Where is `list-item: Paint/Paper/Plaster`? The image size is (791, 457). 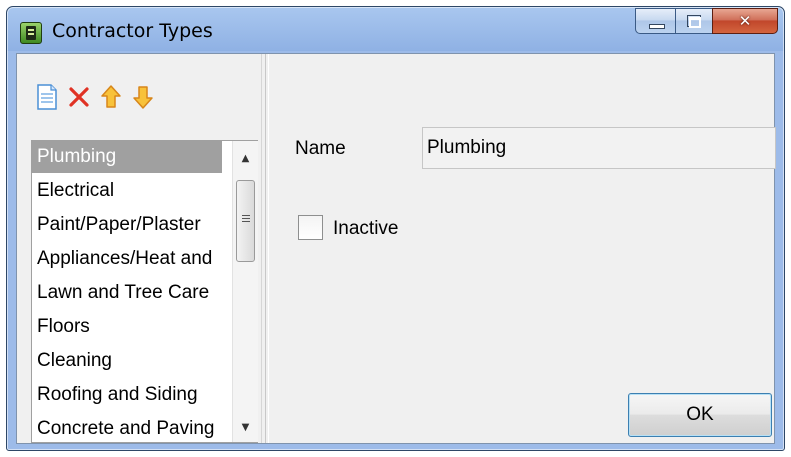
list-item: Paint/Paper/Plaster is located at coordinates (132, 225).